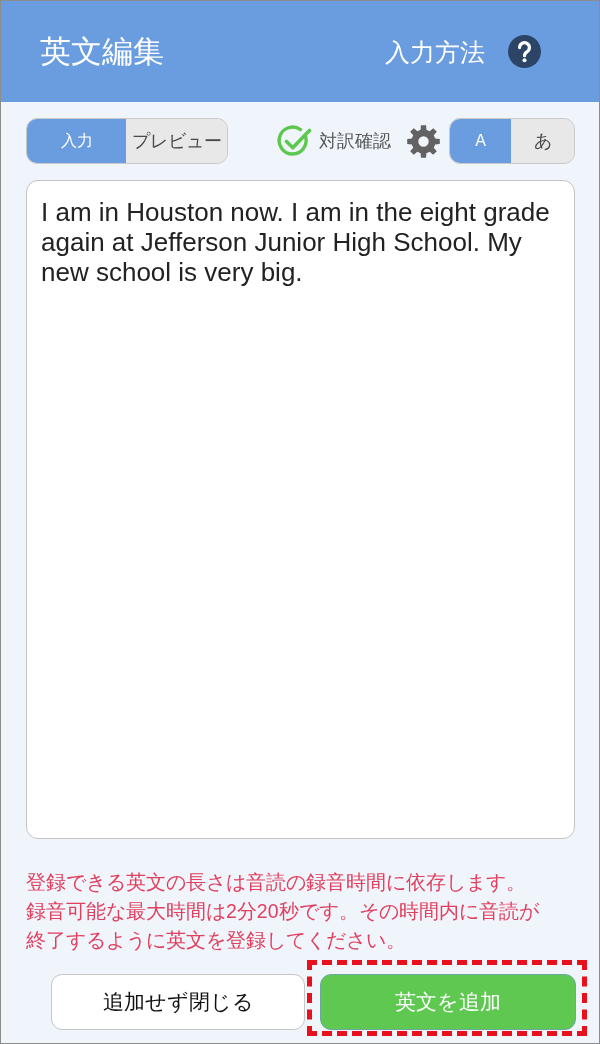  What do you see at coordinates (178, 1002) in the screenshot?
I see `close-button: 追加せず閉じる` at bounding box center [178, 1002].